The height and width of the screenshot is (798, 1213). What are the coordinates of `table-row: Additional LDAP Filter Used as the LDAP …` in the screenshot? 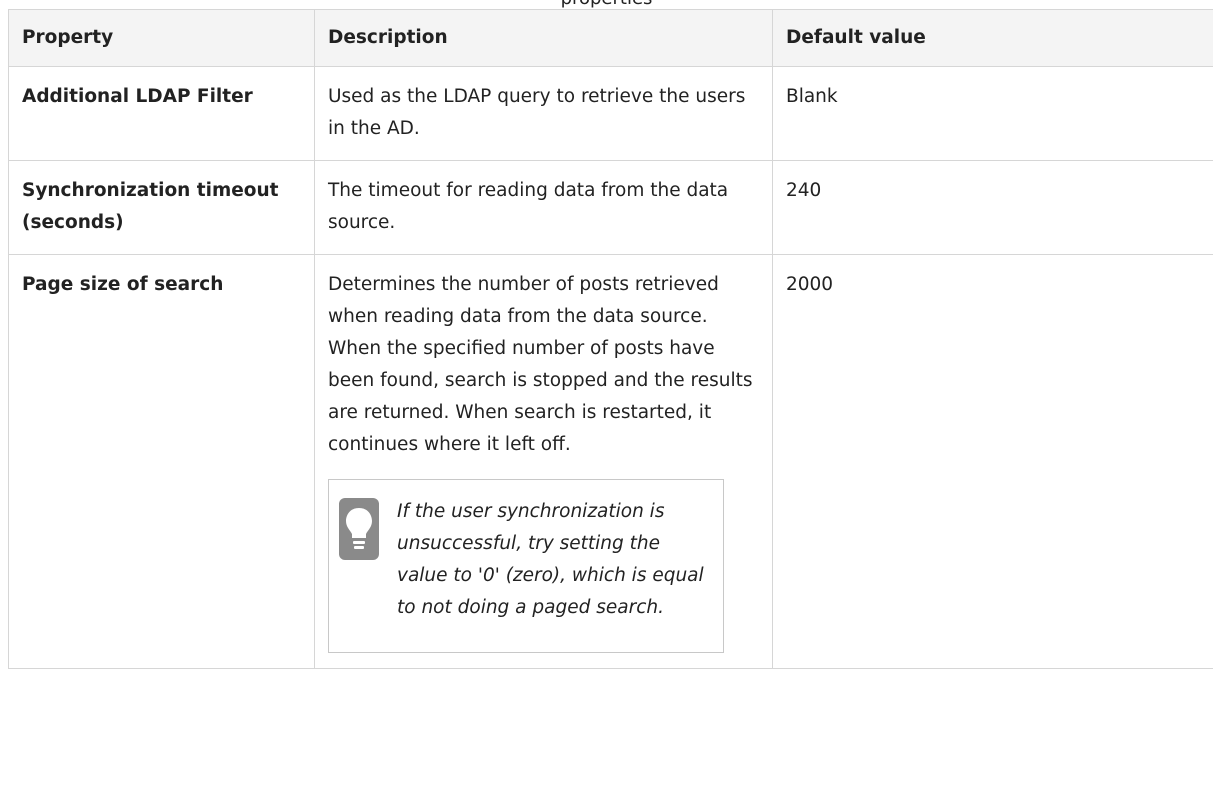 It's located at (610, 113).